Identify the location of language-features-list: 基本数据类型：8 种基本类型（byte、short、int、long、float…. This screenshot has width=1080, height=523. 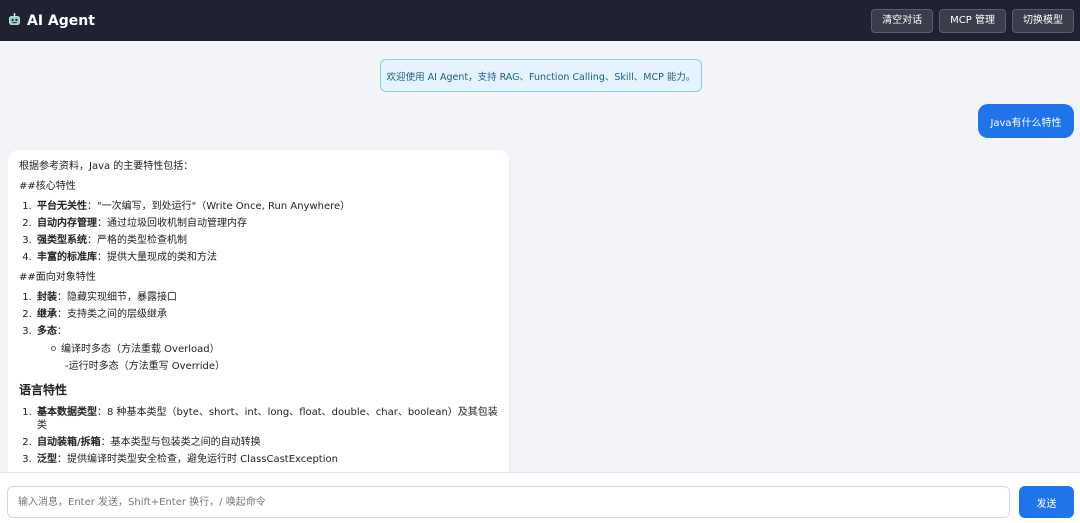
(258, 436).